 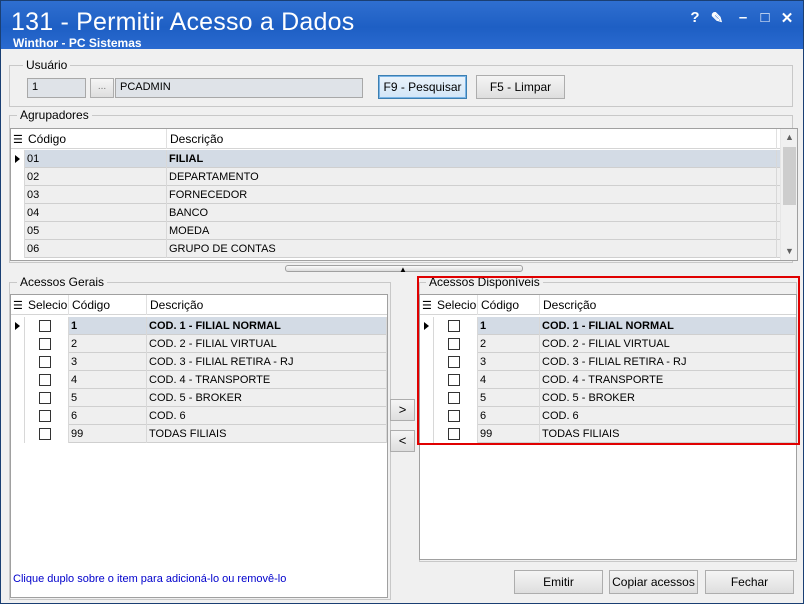 I want to click on help-icon: ?, so click(x=695, y=17).